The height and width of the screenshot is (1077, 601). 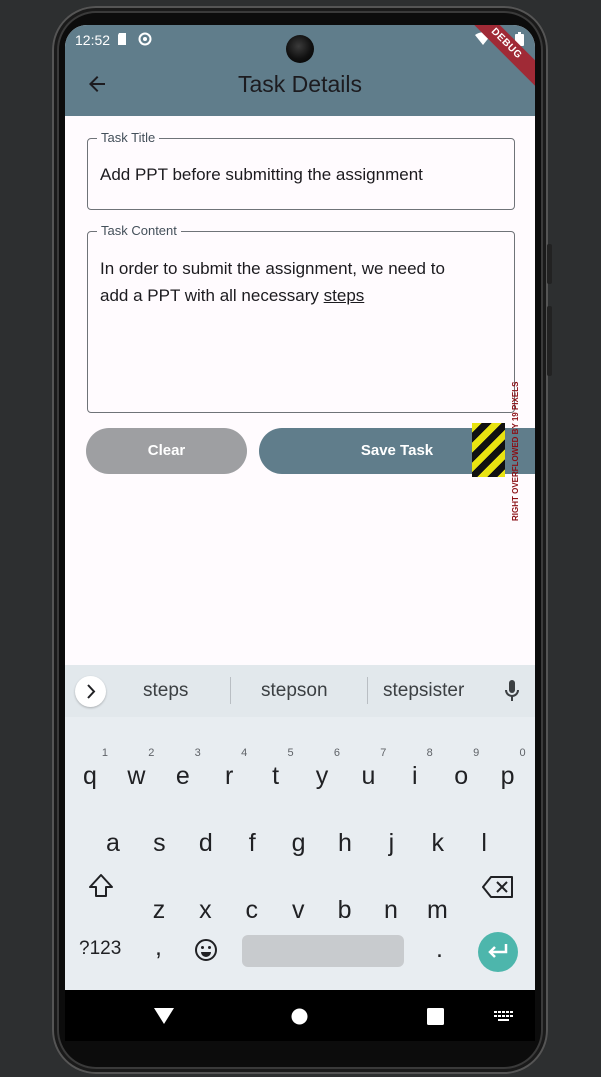 I want to click on space-key, so click(x=323, y=951).